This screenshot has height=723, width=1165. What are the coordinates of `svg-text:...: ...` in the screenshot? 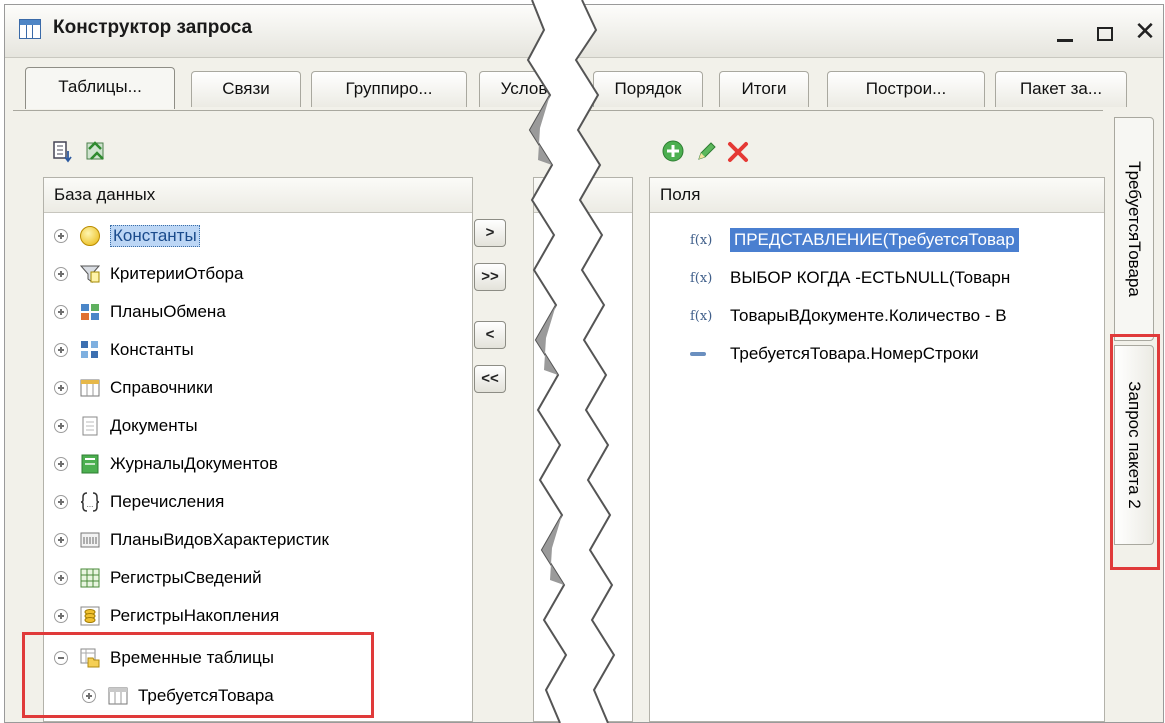 It's located at (90, 504).